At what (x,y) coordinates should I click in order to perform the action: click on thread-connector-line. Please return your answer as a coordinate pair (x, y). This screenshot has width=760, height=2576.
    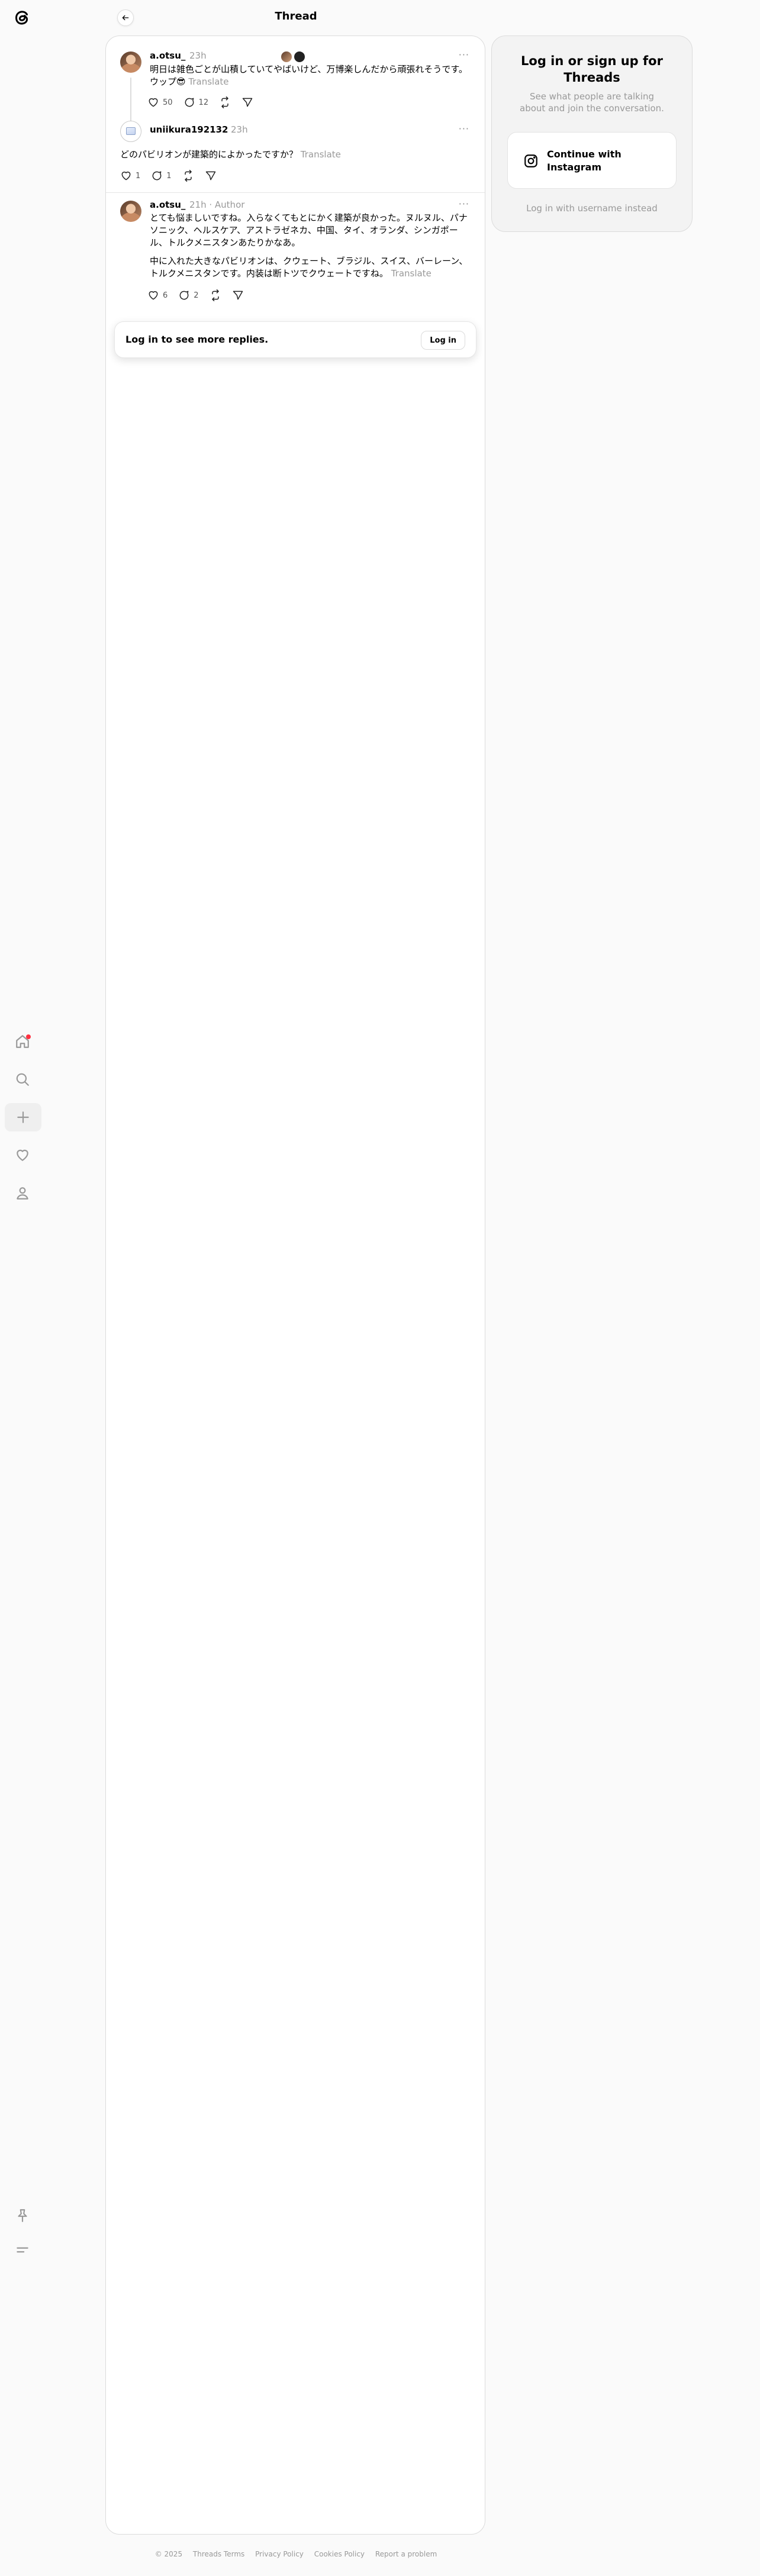
    Looking at the image, I should click on (130, 101).